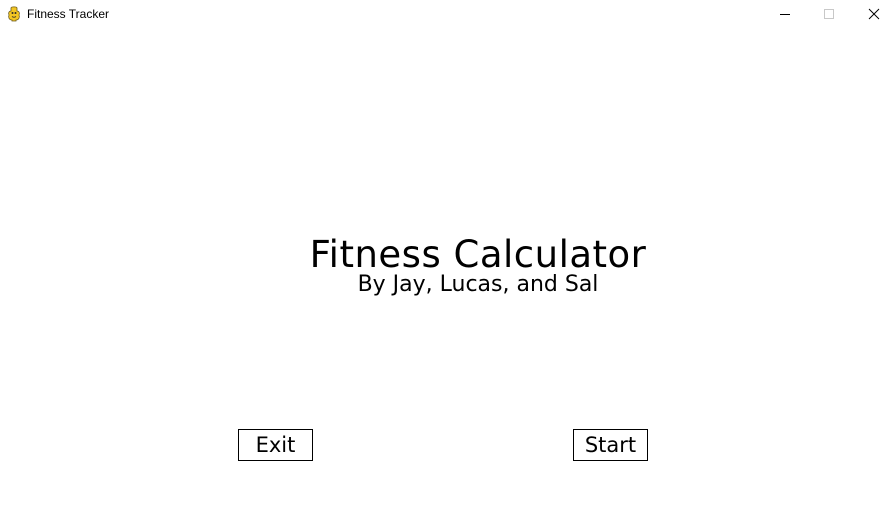 This screenshot has height=527, width=896. What do you see at coordinates (610, 445) in the screenshot?
I see `start-button: Start` at bounding box center [610, 445].